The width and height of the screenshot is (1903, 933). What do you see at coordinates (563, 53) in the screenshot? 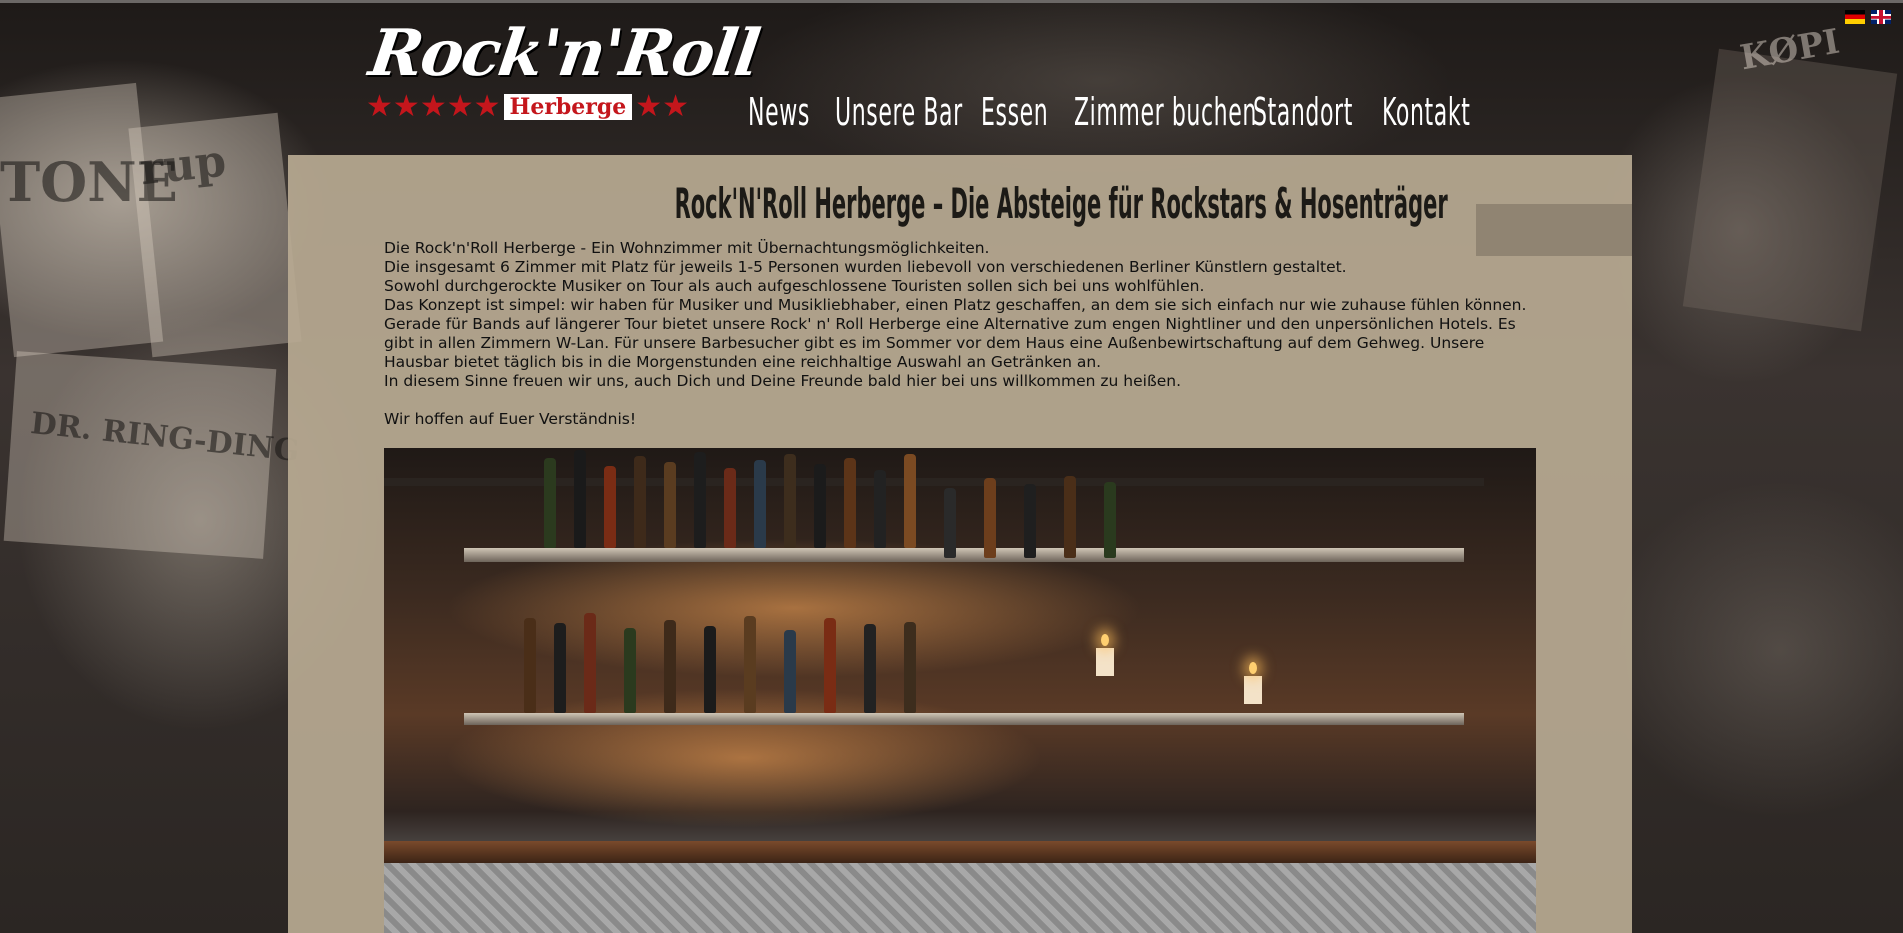
I see `logo-script: Rock'n'Roll` at bounding box center [563, 53].